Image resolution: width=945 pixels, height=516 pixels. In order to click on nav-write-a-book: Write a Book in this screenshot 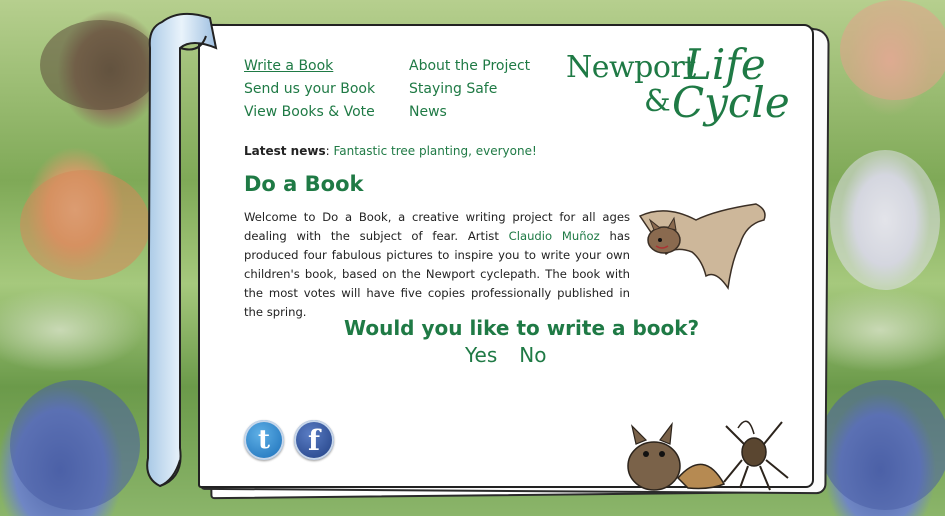, I will do `click(288, 66)`.